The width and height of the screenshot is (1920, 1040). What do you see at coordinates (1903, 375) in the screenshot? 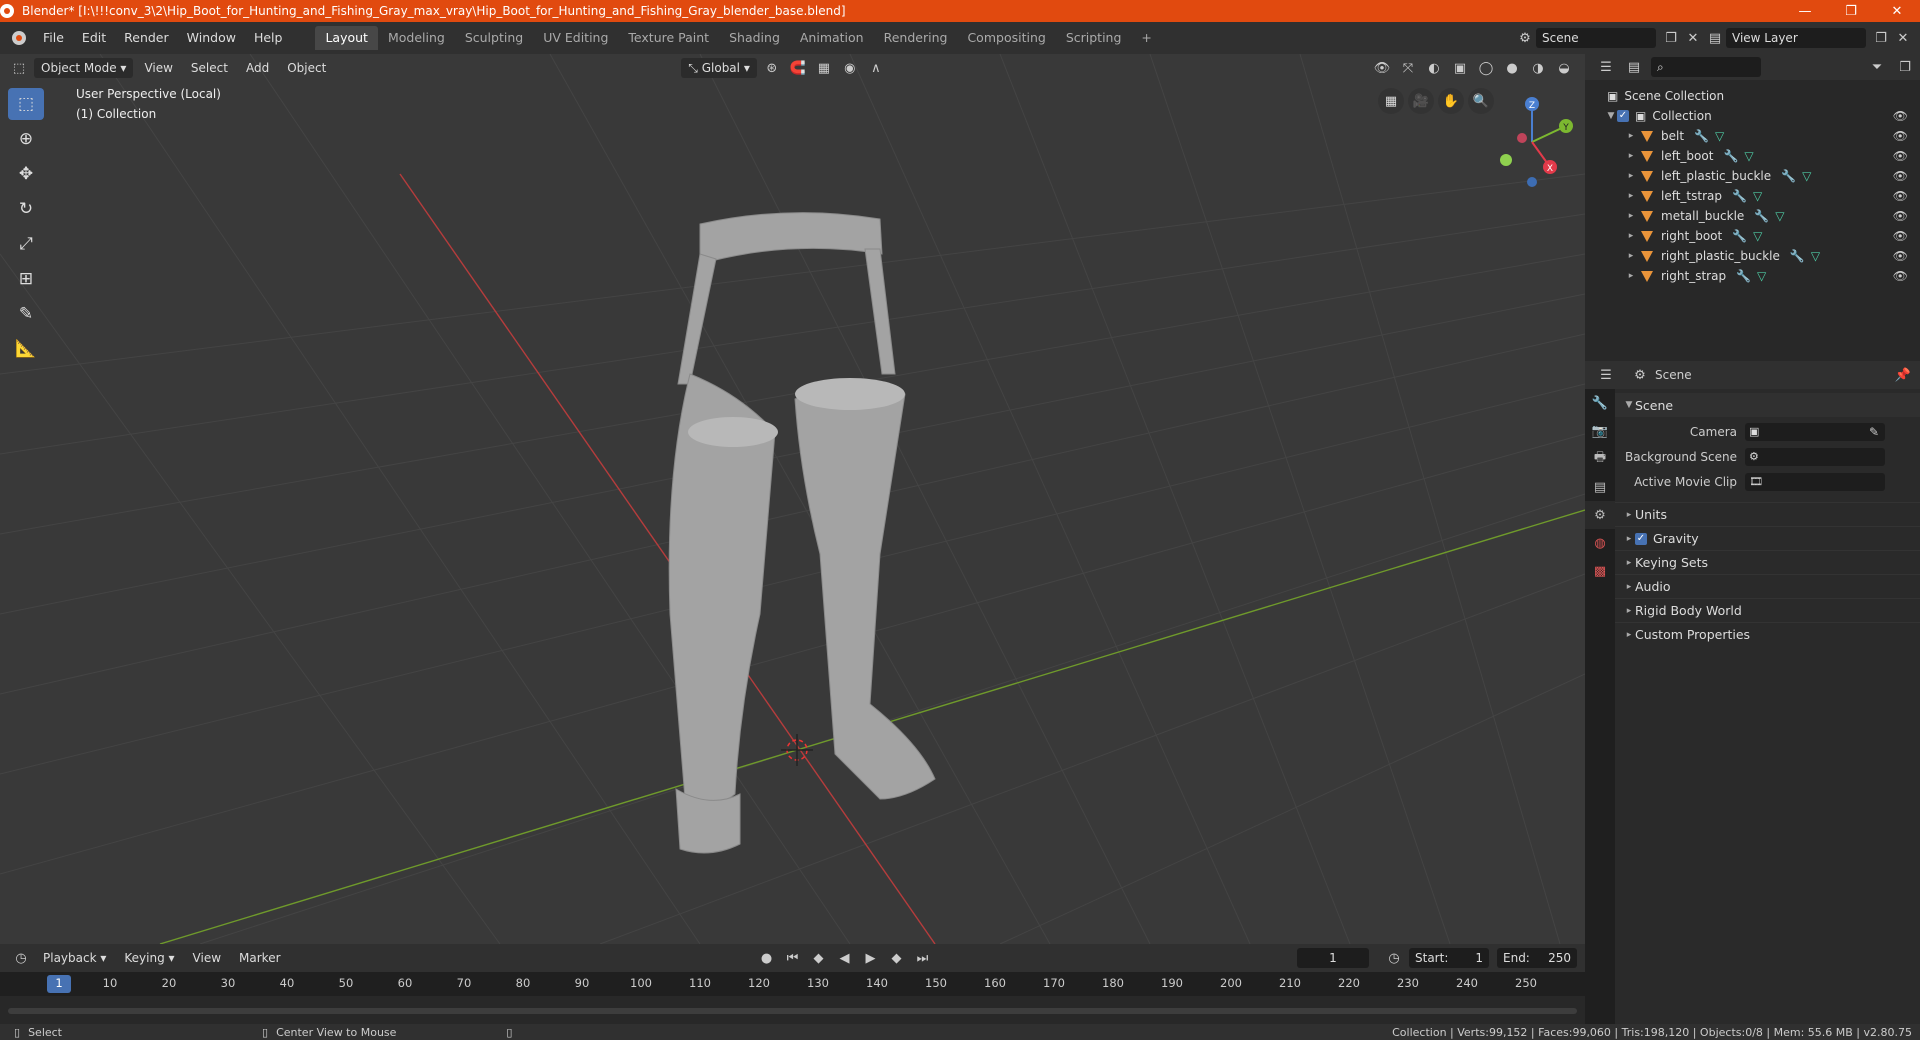
I see `pin-icon: 📌` at bounding box center [1903, 375].